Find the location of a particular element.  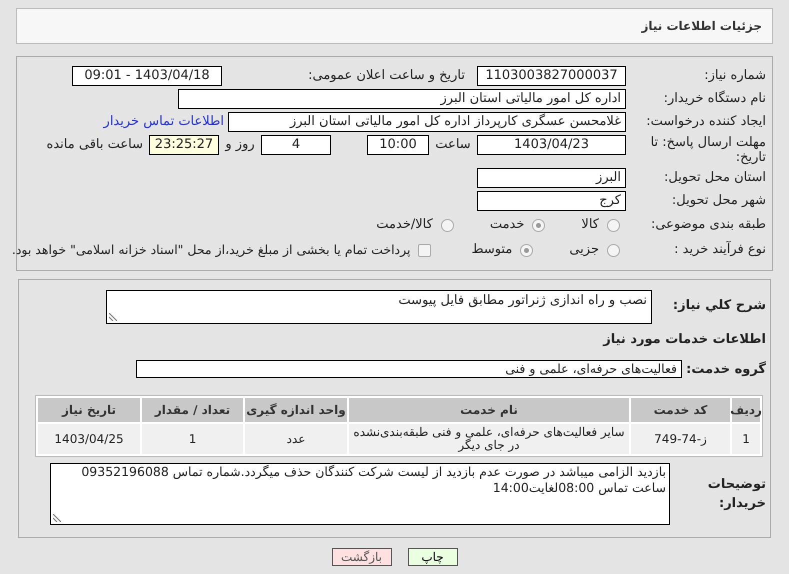

radio-label: جزیی is located at coordinates (584, 250).